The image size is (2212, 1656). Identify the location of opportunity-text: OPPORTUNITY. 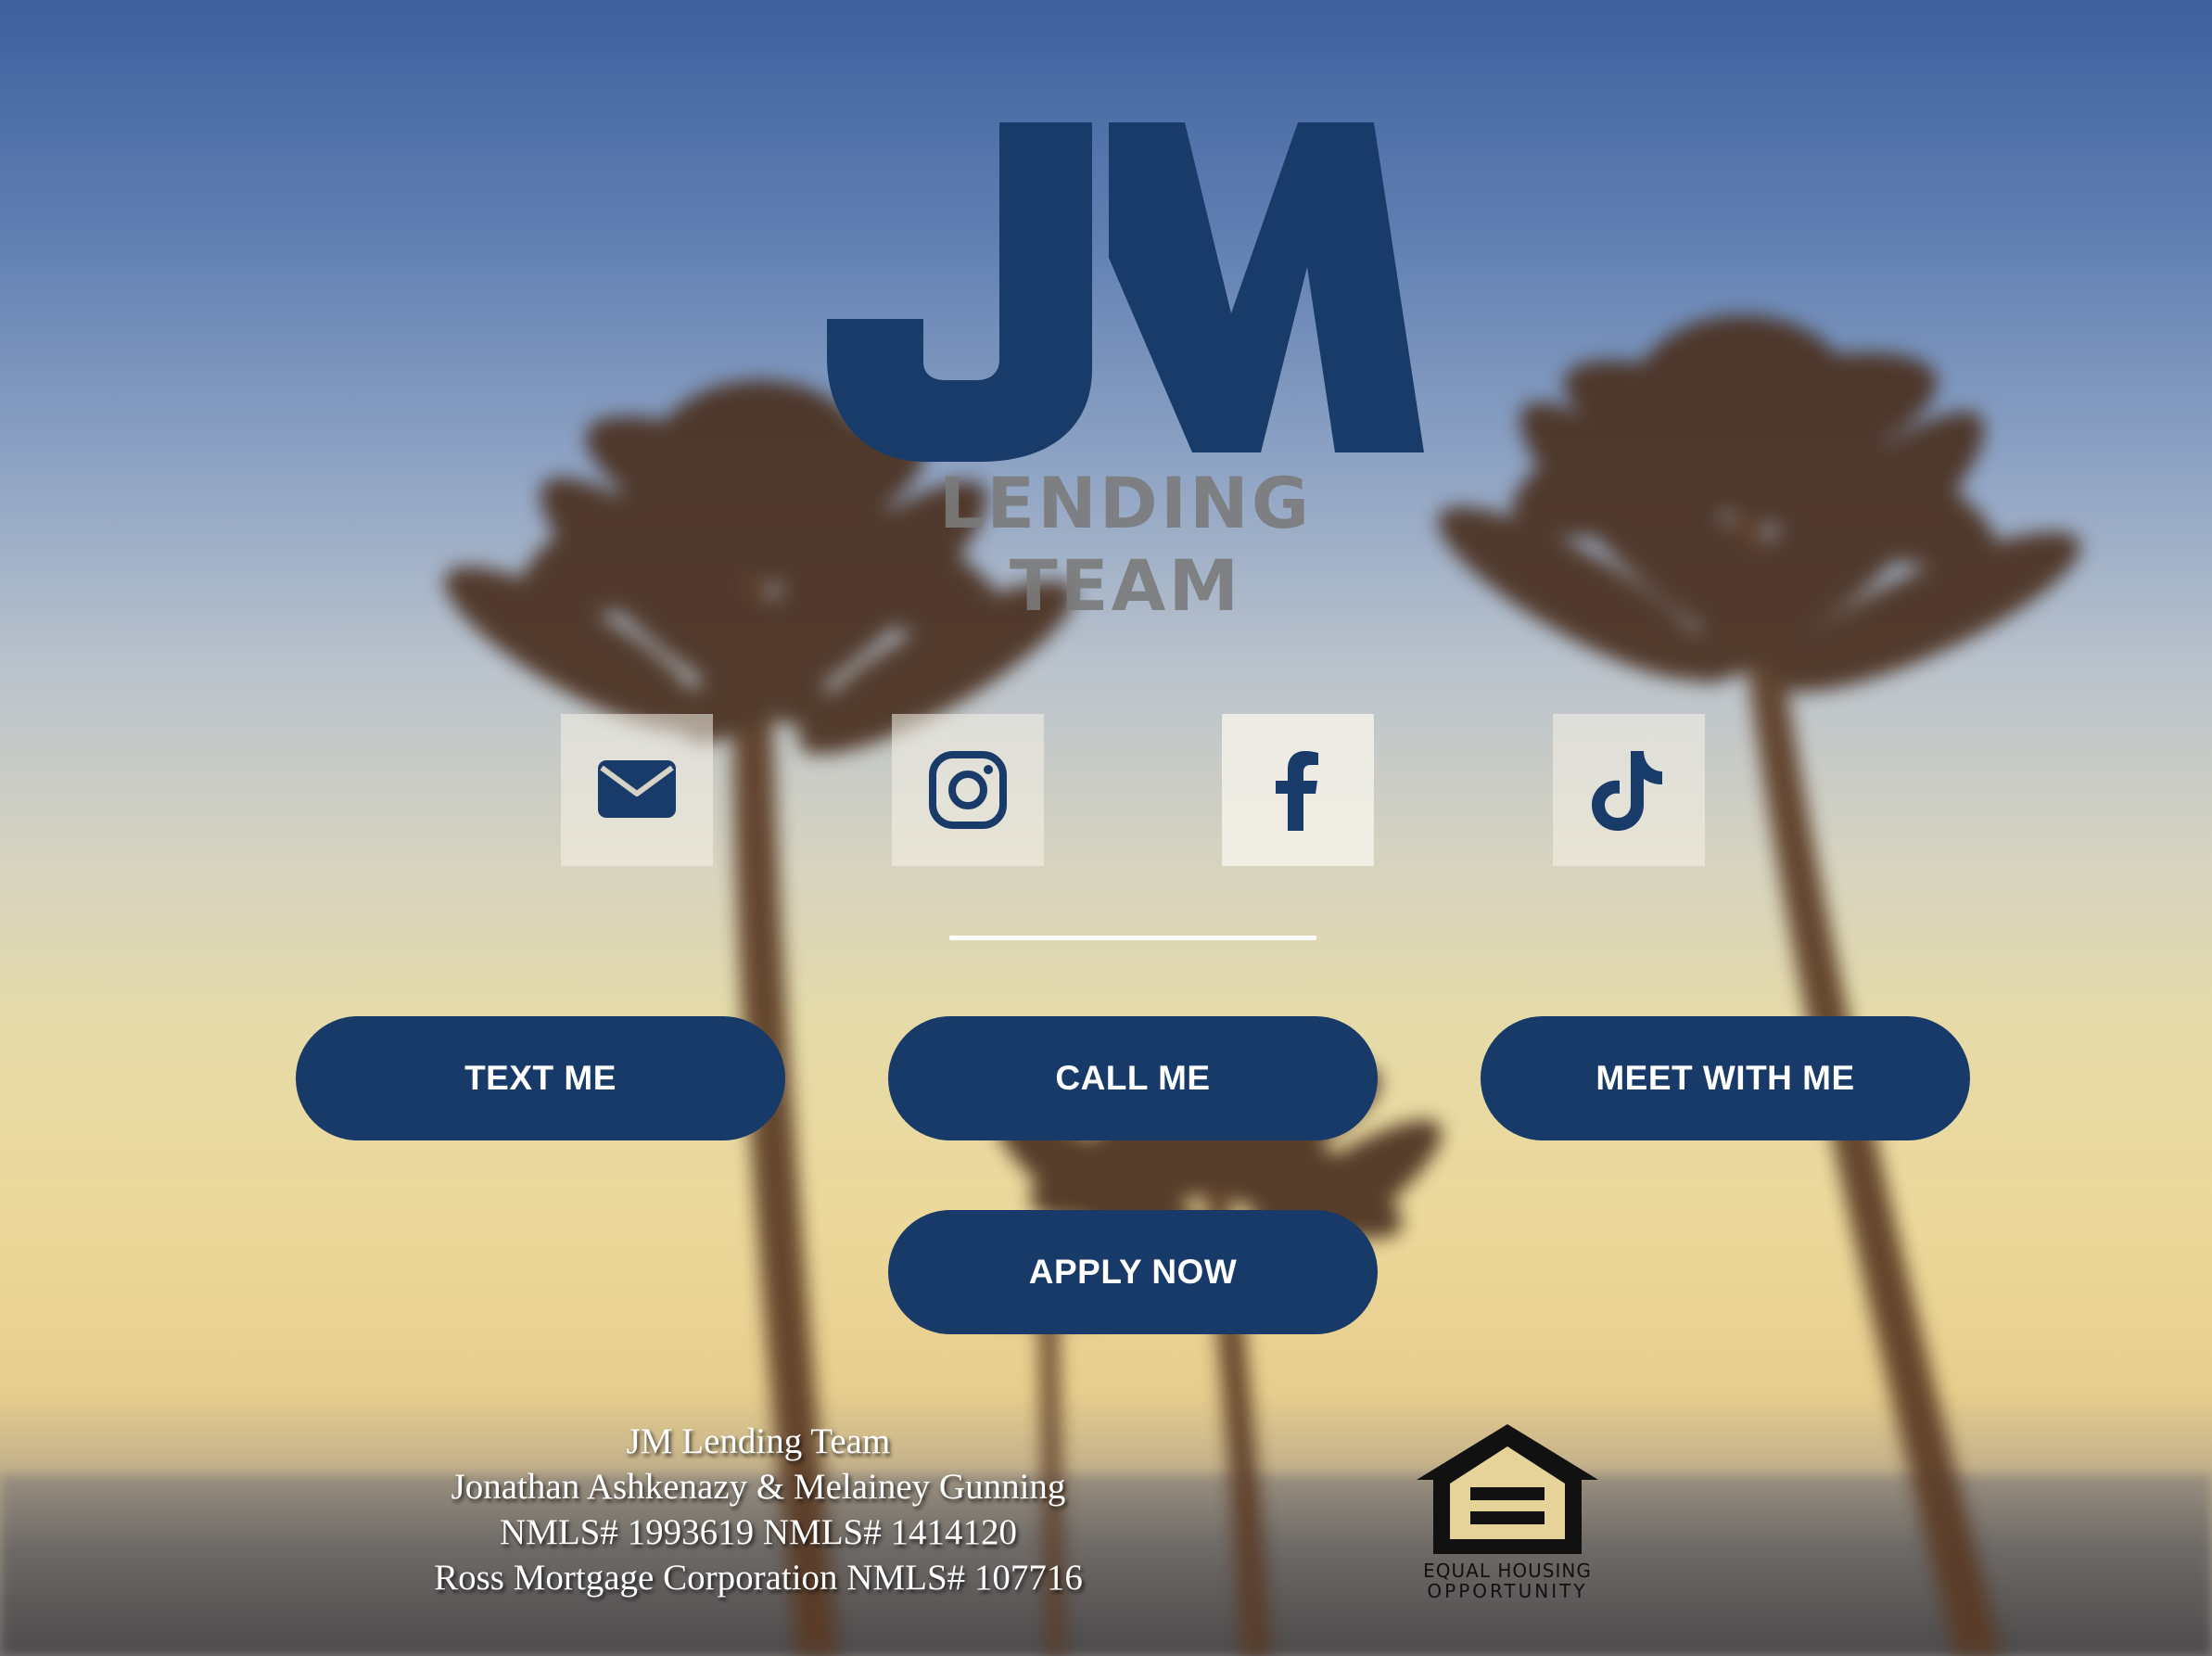
(1507, 1591).